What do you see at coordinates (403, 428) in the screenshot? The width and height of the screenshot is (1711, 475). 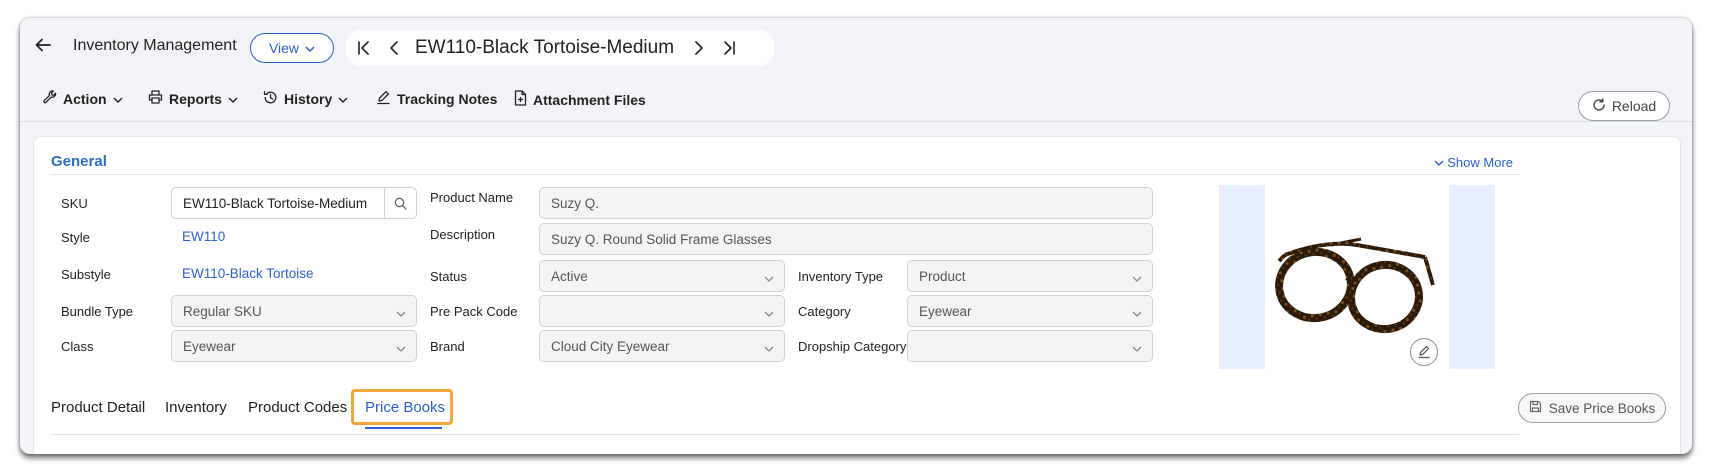 I see `active-tab-indicator` at bounding box center [403, 428].